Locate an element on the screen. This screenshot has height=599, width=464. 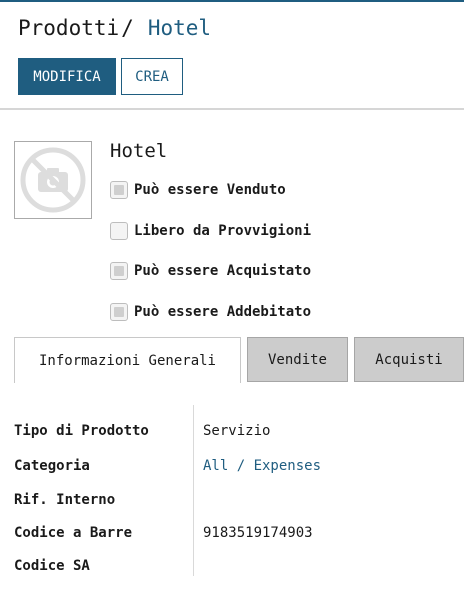
barcode-value: 9183519174903 is located at coordinates (258, 533).